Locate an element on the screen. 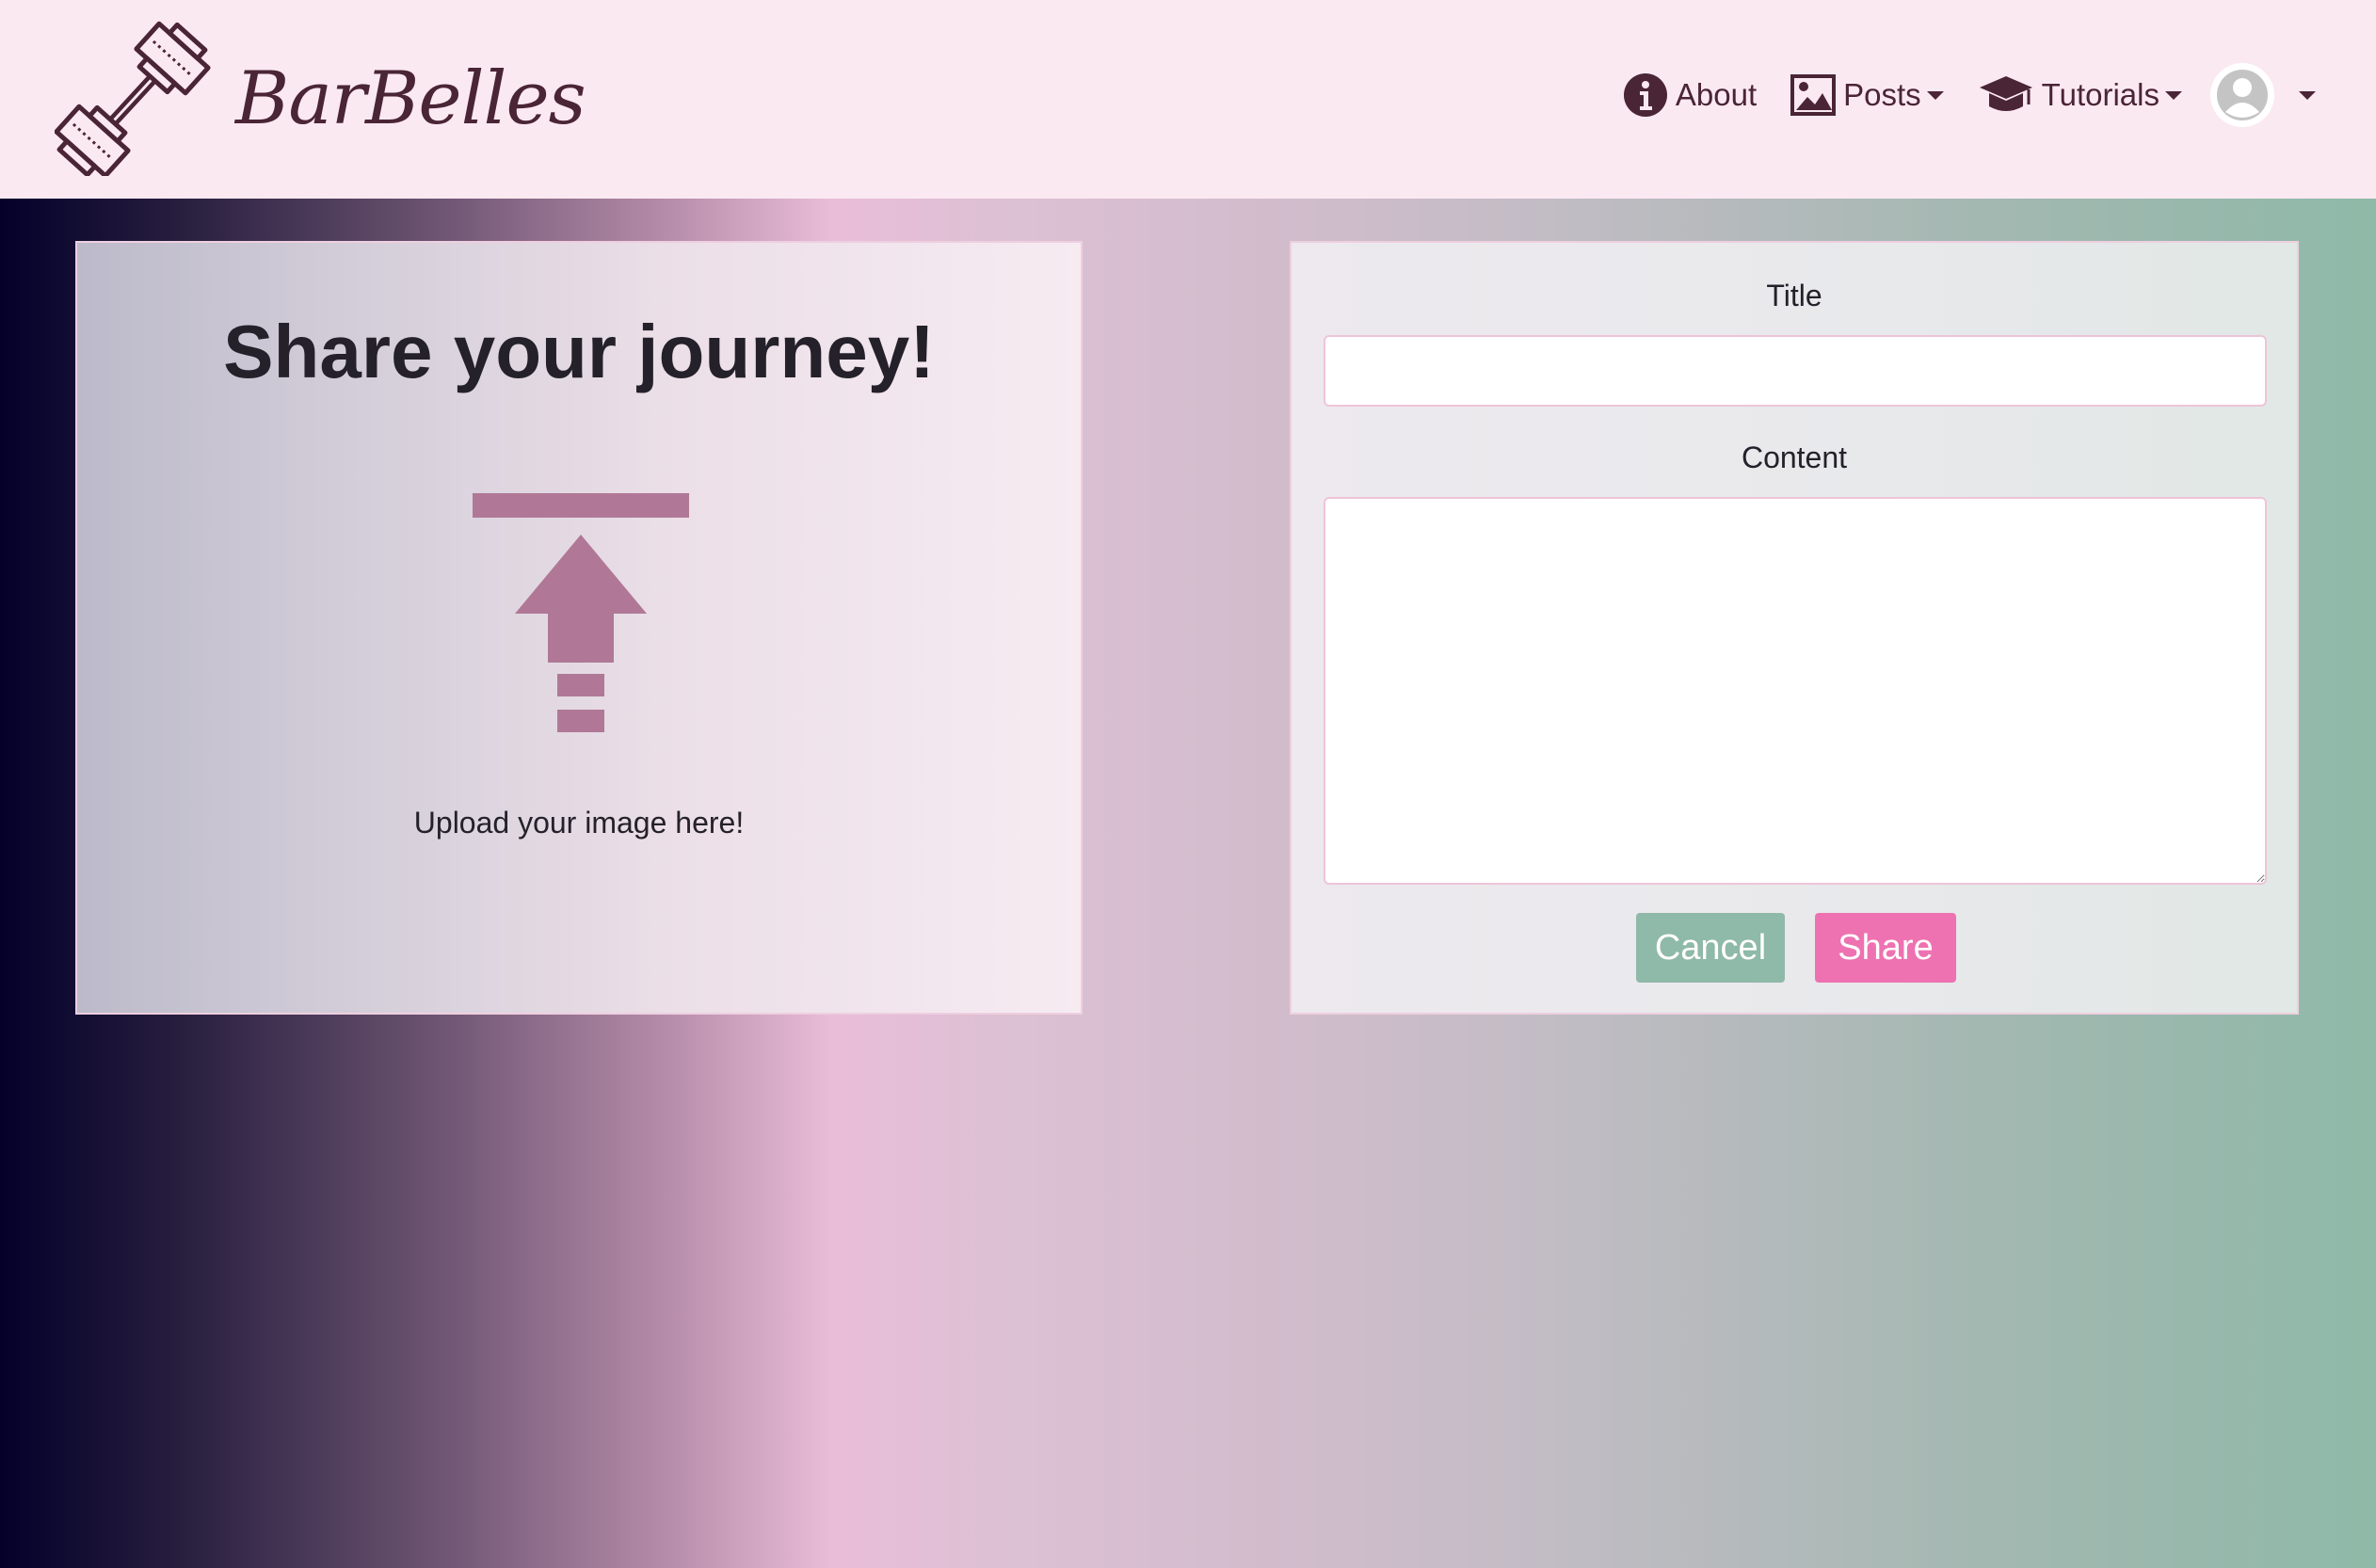 The height and width of the screenshot is (1568, 2376). nav-menu: About Posts Tutorials is located at coordinates (1952, 95).